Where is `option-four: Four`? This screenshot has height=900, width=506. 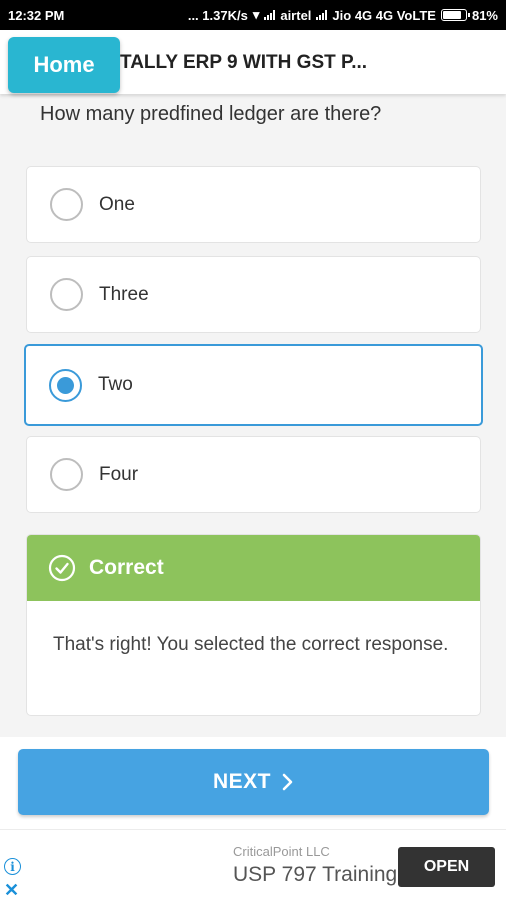
option-four: Four is located at coordinates (253, 474).